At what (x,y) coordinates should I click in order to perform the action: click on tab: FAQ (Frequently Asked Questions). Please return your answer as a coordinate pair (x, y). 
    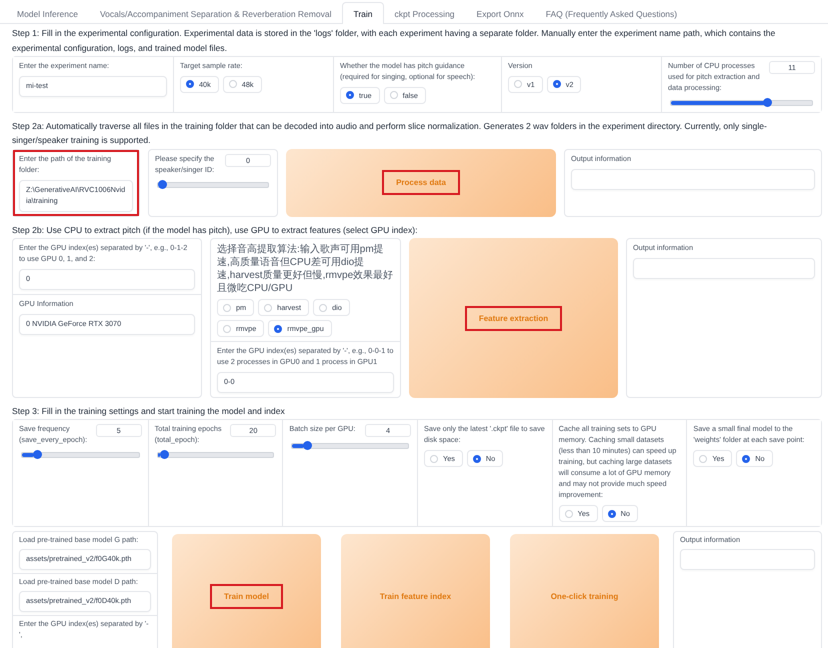
    Looking at the image, I should click on (611, 13).